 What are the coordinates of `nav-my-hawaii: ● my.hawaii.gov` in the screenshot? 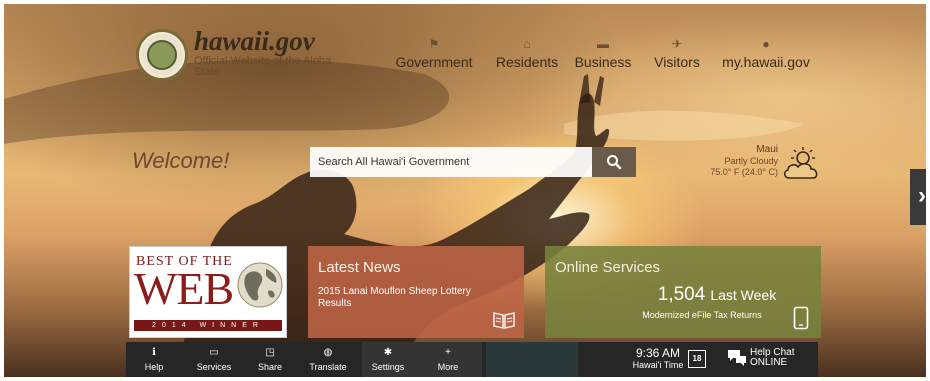 It's located at (766, 58).